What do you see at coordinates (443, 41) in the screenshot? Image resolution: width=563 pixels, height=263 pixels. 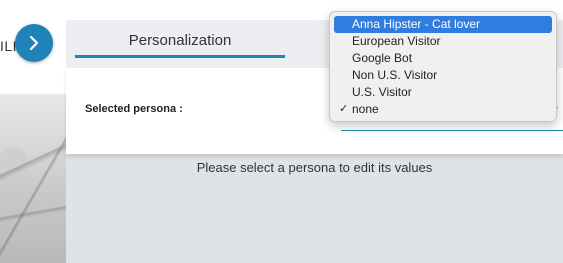 I see `persona-option-european-visitor: European Visitor` at bounding box center [443, 41].